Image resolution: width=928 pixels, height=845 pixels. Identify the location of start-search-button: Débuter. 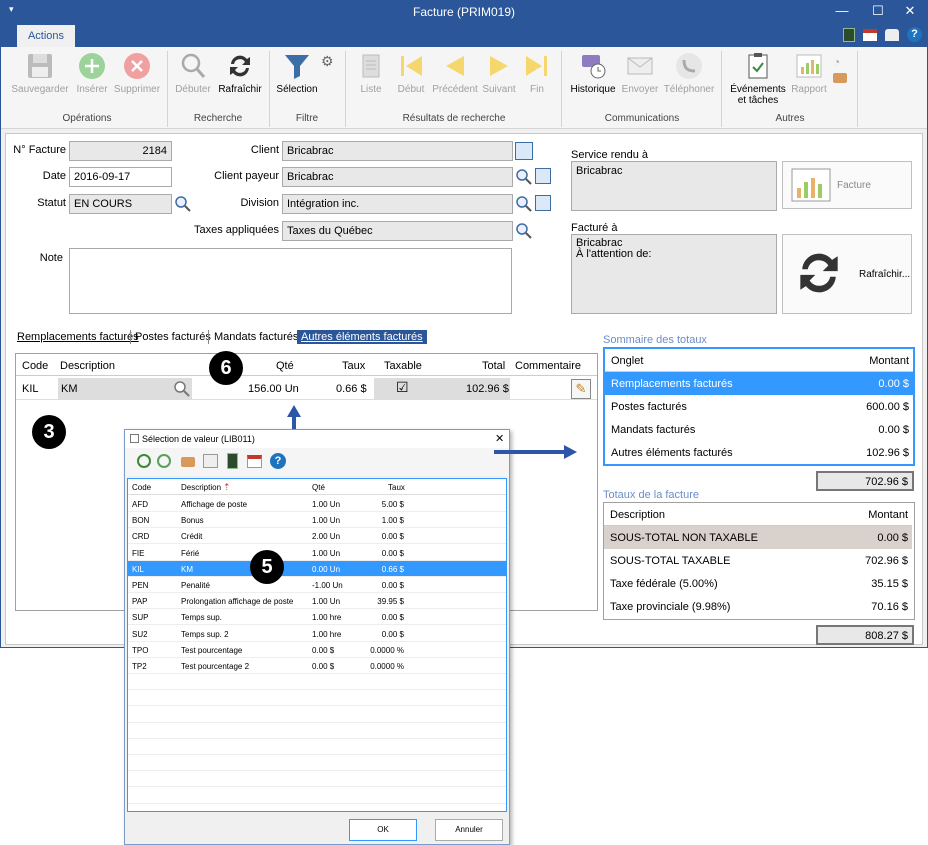
(193, 73).